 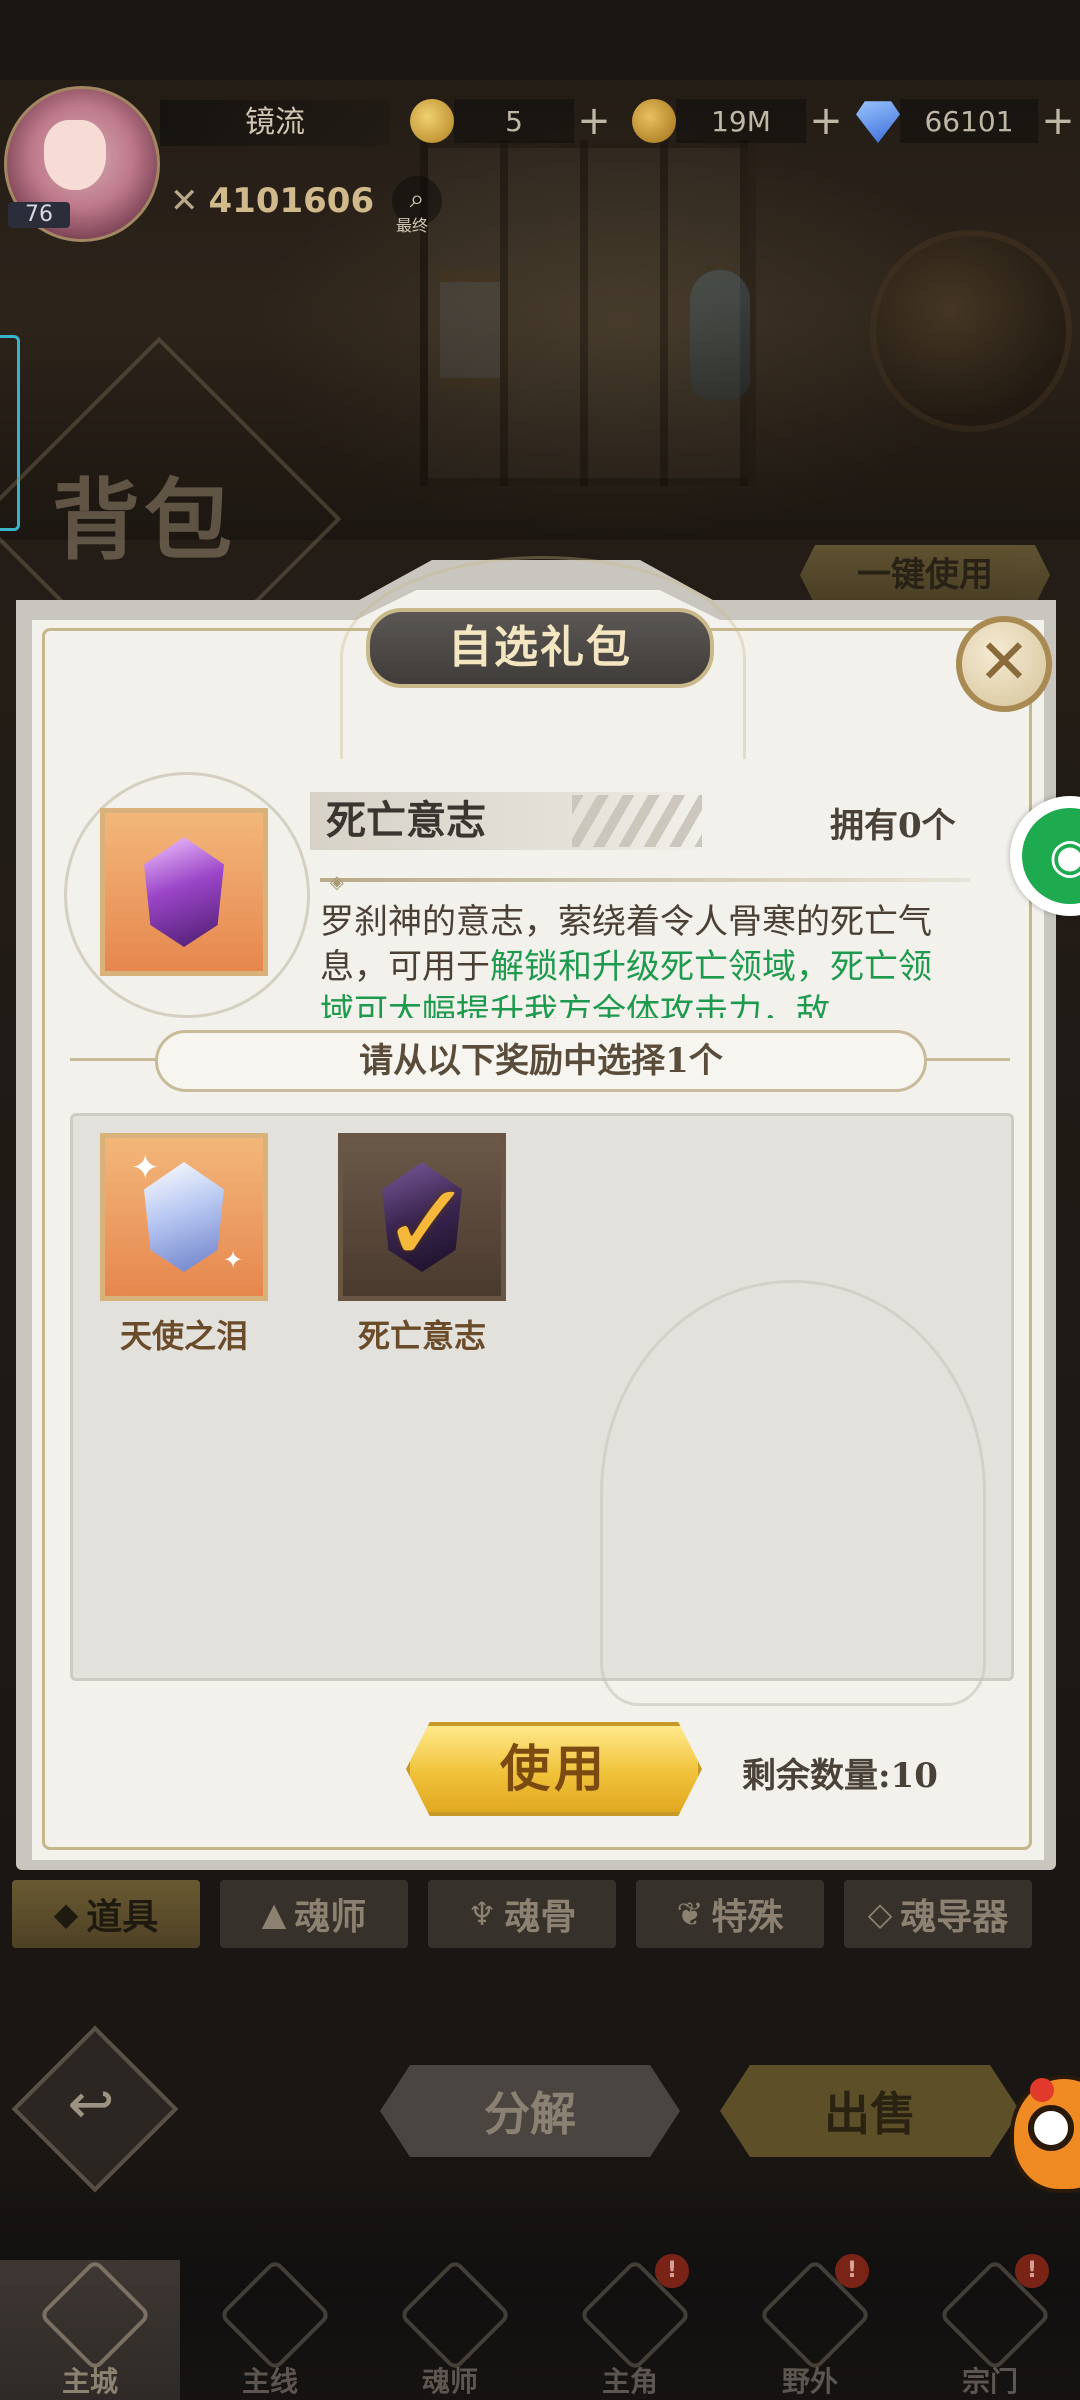 I want to click on item-icon: ◆, so click(x=66, y=1914).